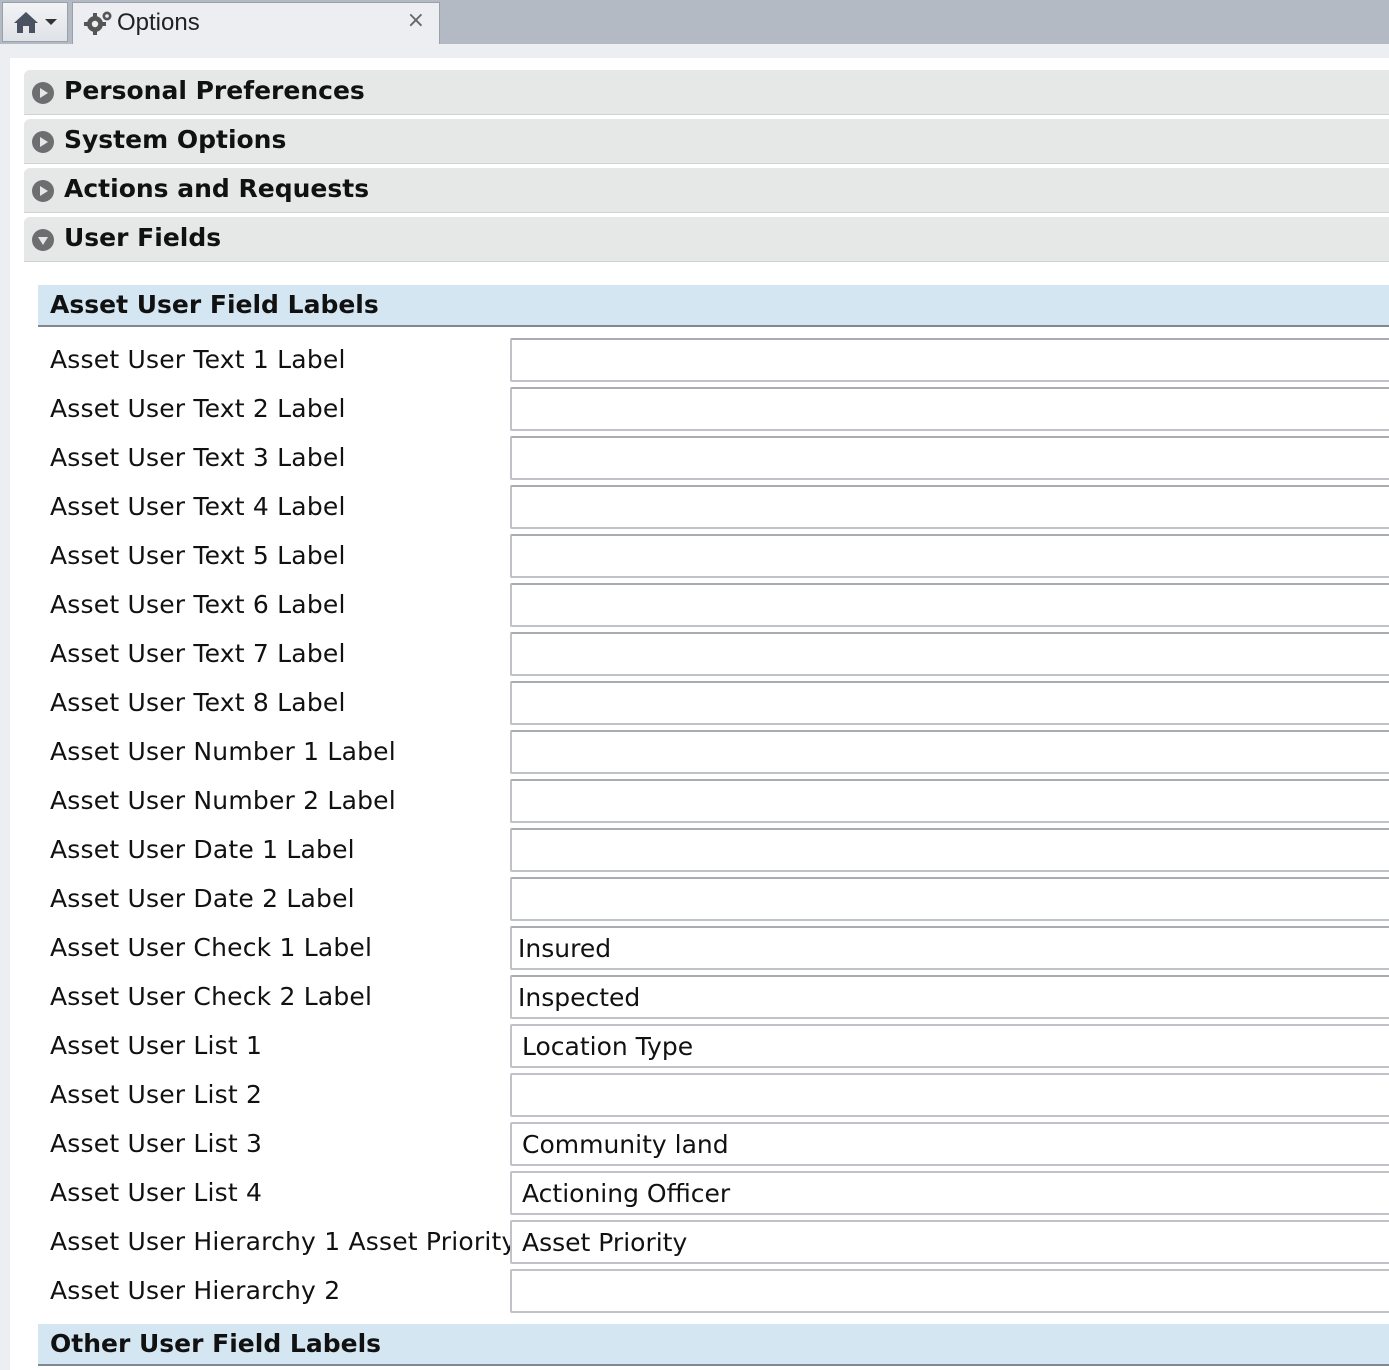 Image resolution: width=1389 pixels, height=1370 pixels. What do you see at coordinates (43, 240) in the screenshot?
I see `collapse-arrow-icon` at bounding box center [43, 240].